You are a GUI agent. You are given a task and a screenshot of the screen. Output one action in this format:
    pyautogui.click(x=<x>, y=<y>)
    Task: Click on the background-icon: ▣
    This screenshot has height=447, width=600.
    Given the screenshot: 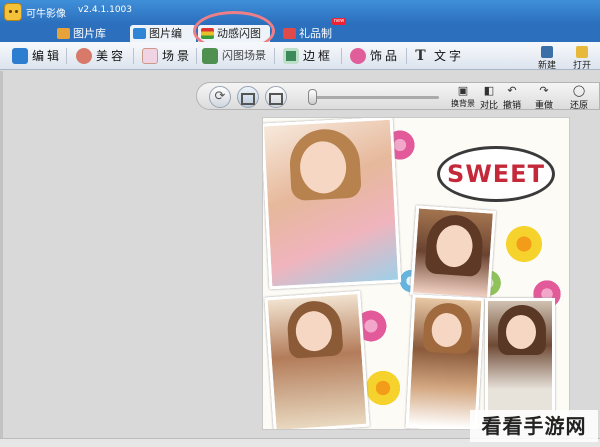 What is the action you would take?
    pyautogui.click(x=463, y=90)
    